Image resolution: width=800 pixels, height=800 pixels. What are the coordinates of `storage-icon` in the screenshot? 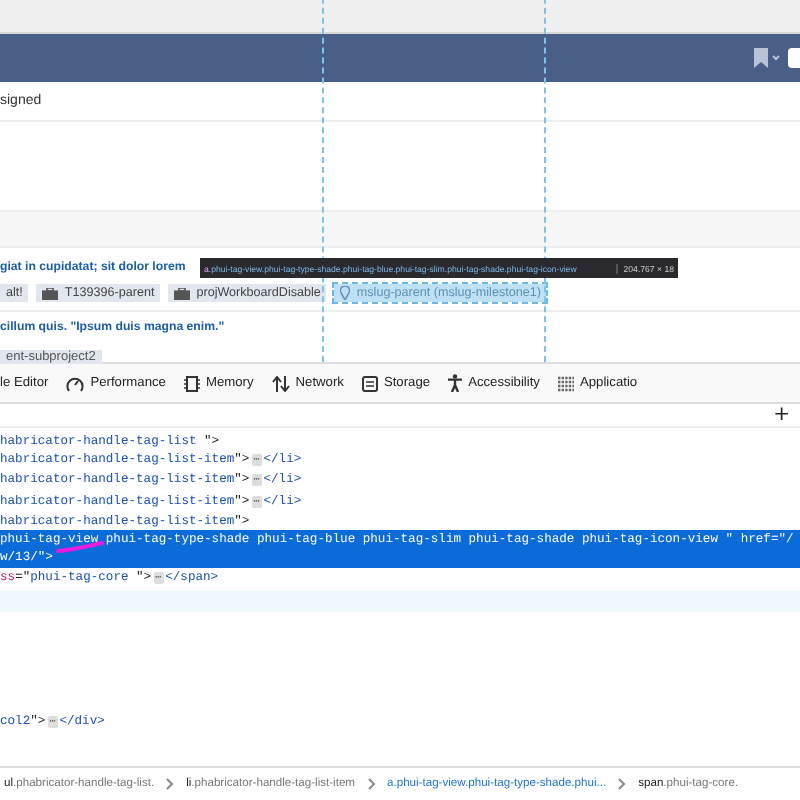 It's located at (369, 383).